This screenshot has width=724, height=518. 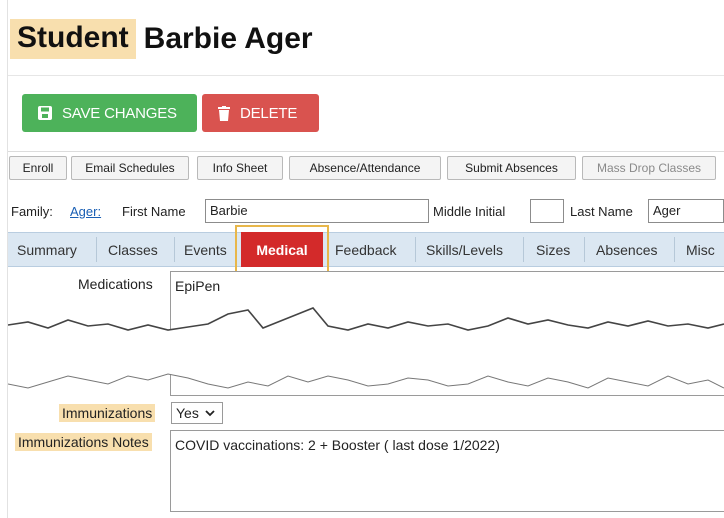 What do you see at coordinates (205, 249) in the screenshot?
I see `tab-events: Events` at bounding box center [205, 249].